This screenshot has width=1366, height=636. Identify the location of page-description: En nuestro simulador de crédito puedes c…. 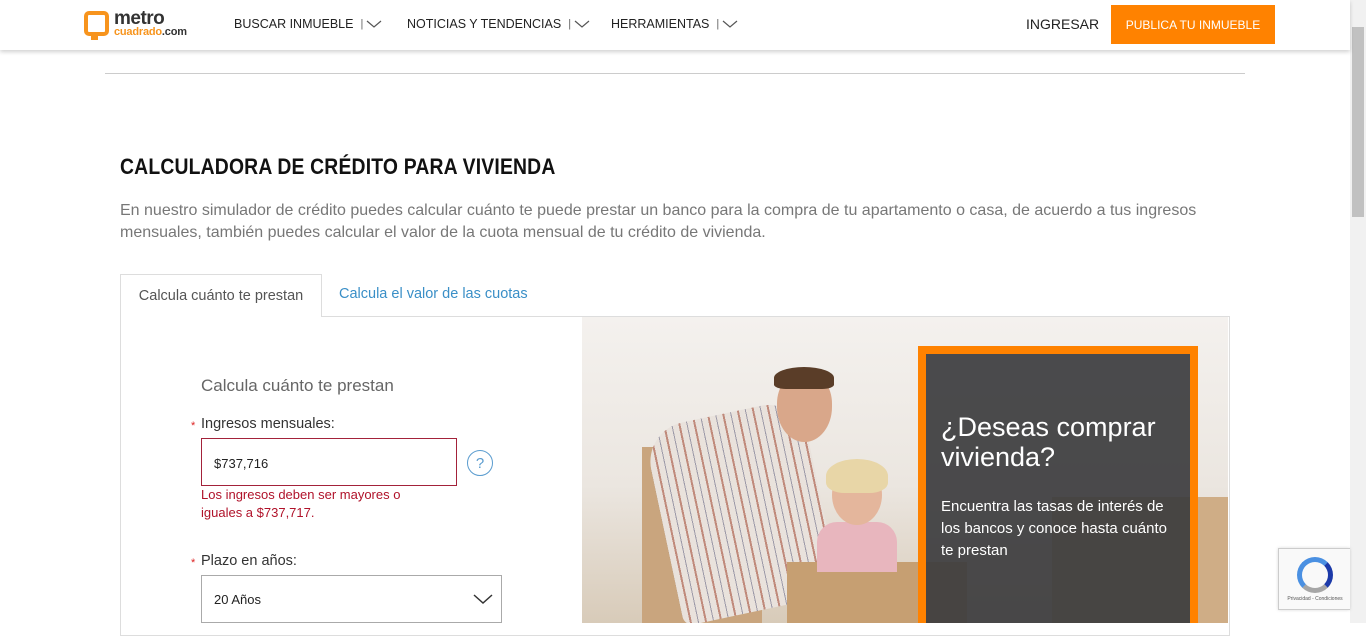
(658, 221).